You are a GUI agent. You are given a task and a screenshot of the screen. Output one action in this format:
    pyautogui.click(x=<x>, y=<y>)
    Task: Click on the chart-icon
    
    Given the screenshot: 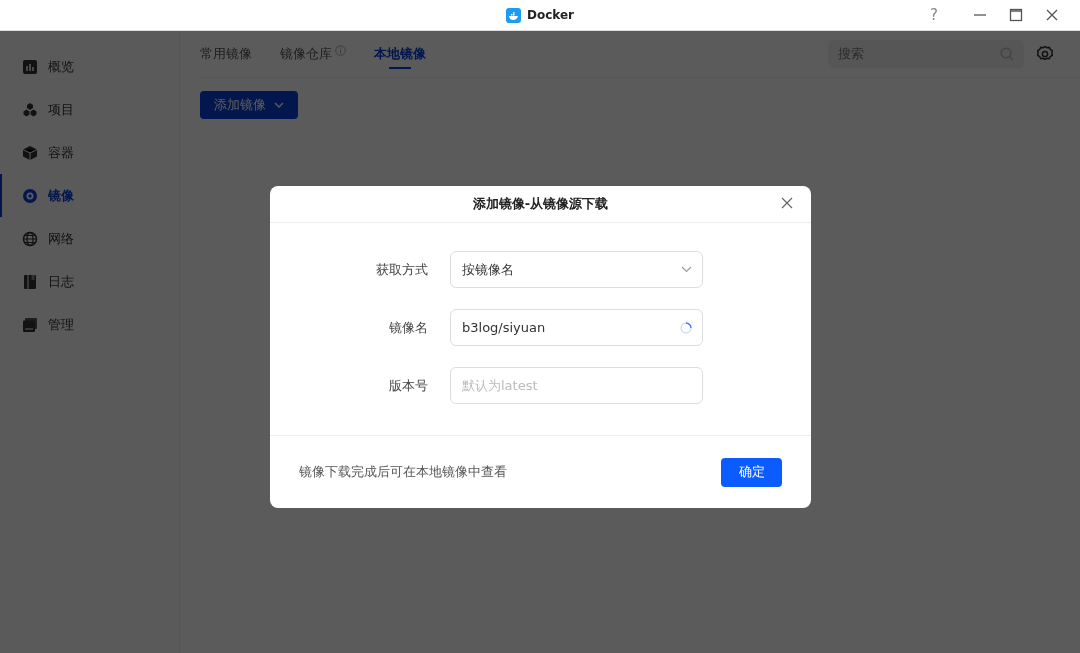 What is the action you would take?
    pyautogui.click(x=30, y=66)
    